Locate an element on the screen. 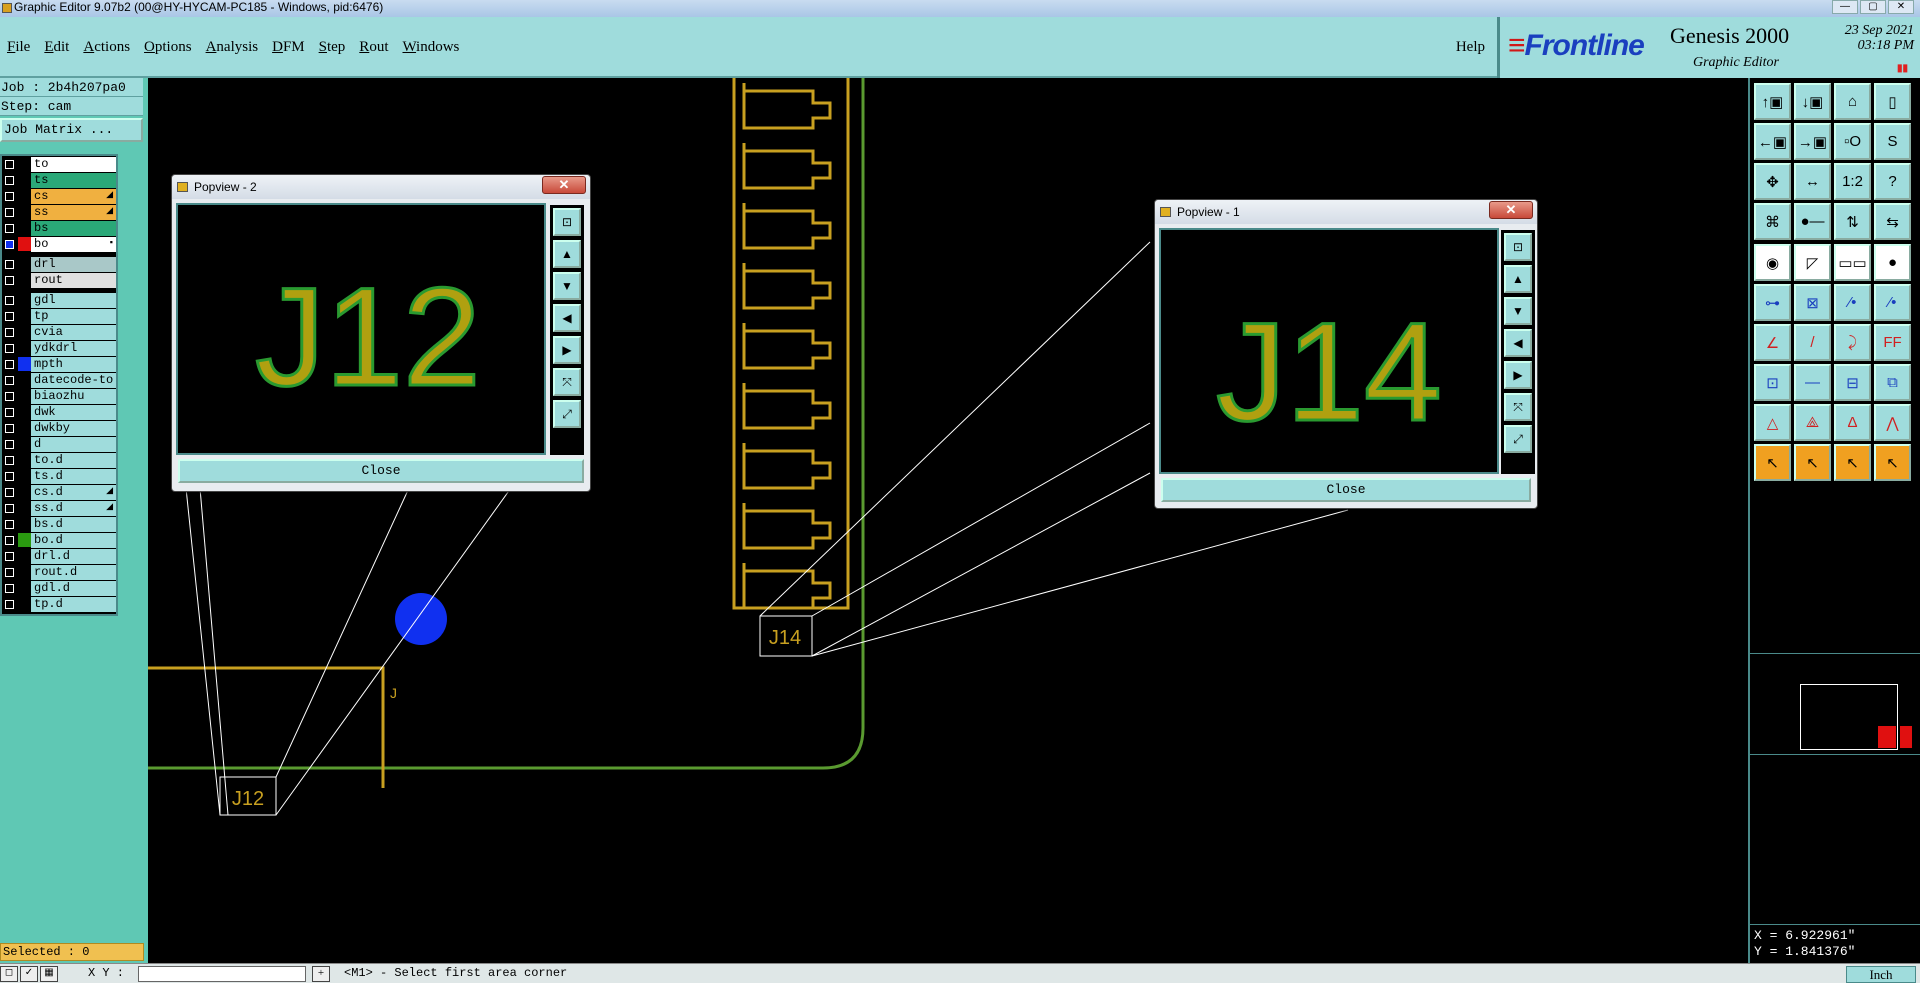 The height and width of the screenshot is (983, 1920). tool-row3-3-icon: 1:2 is located at coordinates (1852, 181).